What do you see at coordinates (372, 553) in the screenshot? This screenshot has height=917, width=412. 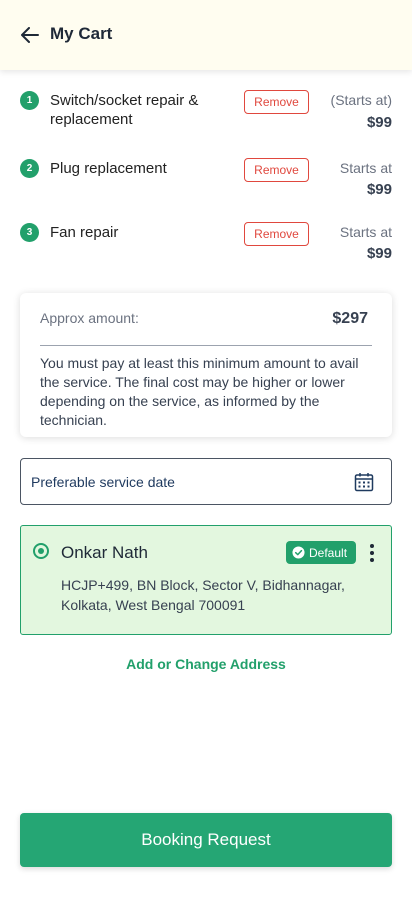 I see `more-options-icon` at bounding box center [372, 553].